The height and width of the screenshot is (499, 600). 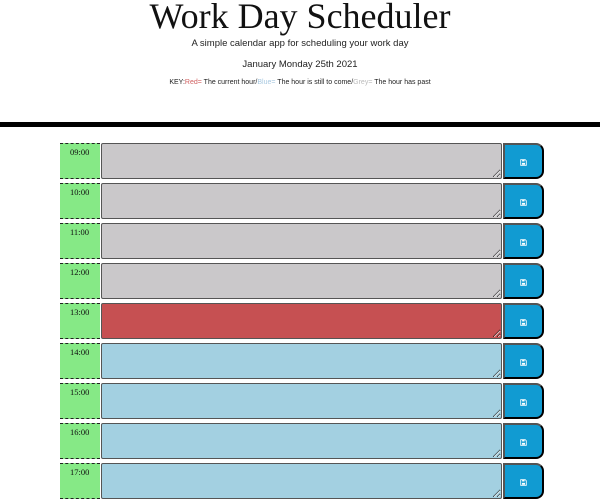 What do you see at coordinates (80, 281) in the screenshot?
I see `hour-label: 12:00` at bounding box center [80, 281].